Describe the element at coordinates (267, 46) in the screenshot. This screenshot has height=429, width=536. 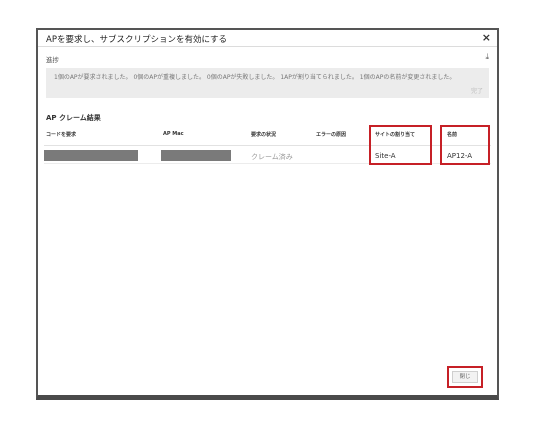
I see `title-divider` at that location.